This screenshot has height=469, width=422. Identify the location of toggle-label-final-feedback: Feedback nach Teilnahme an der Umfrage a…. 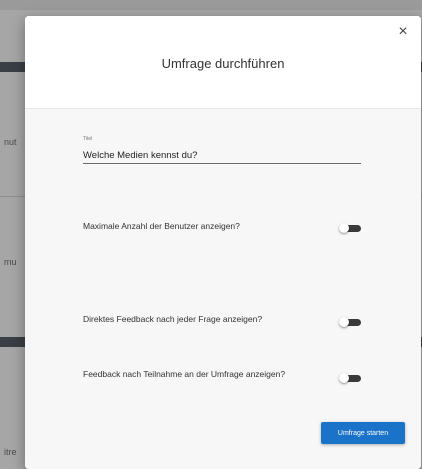
(184, 374).